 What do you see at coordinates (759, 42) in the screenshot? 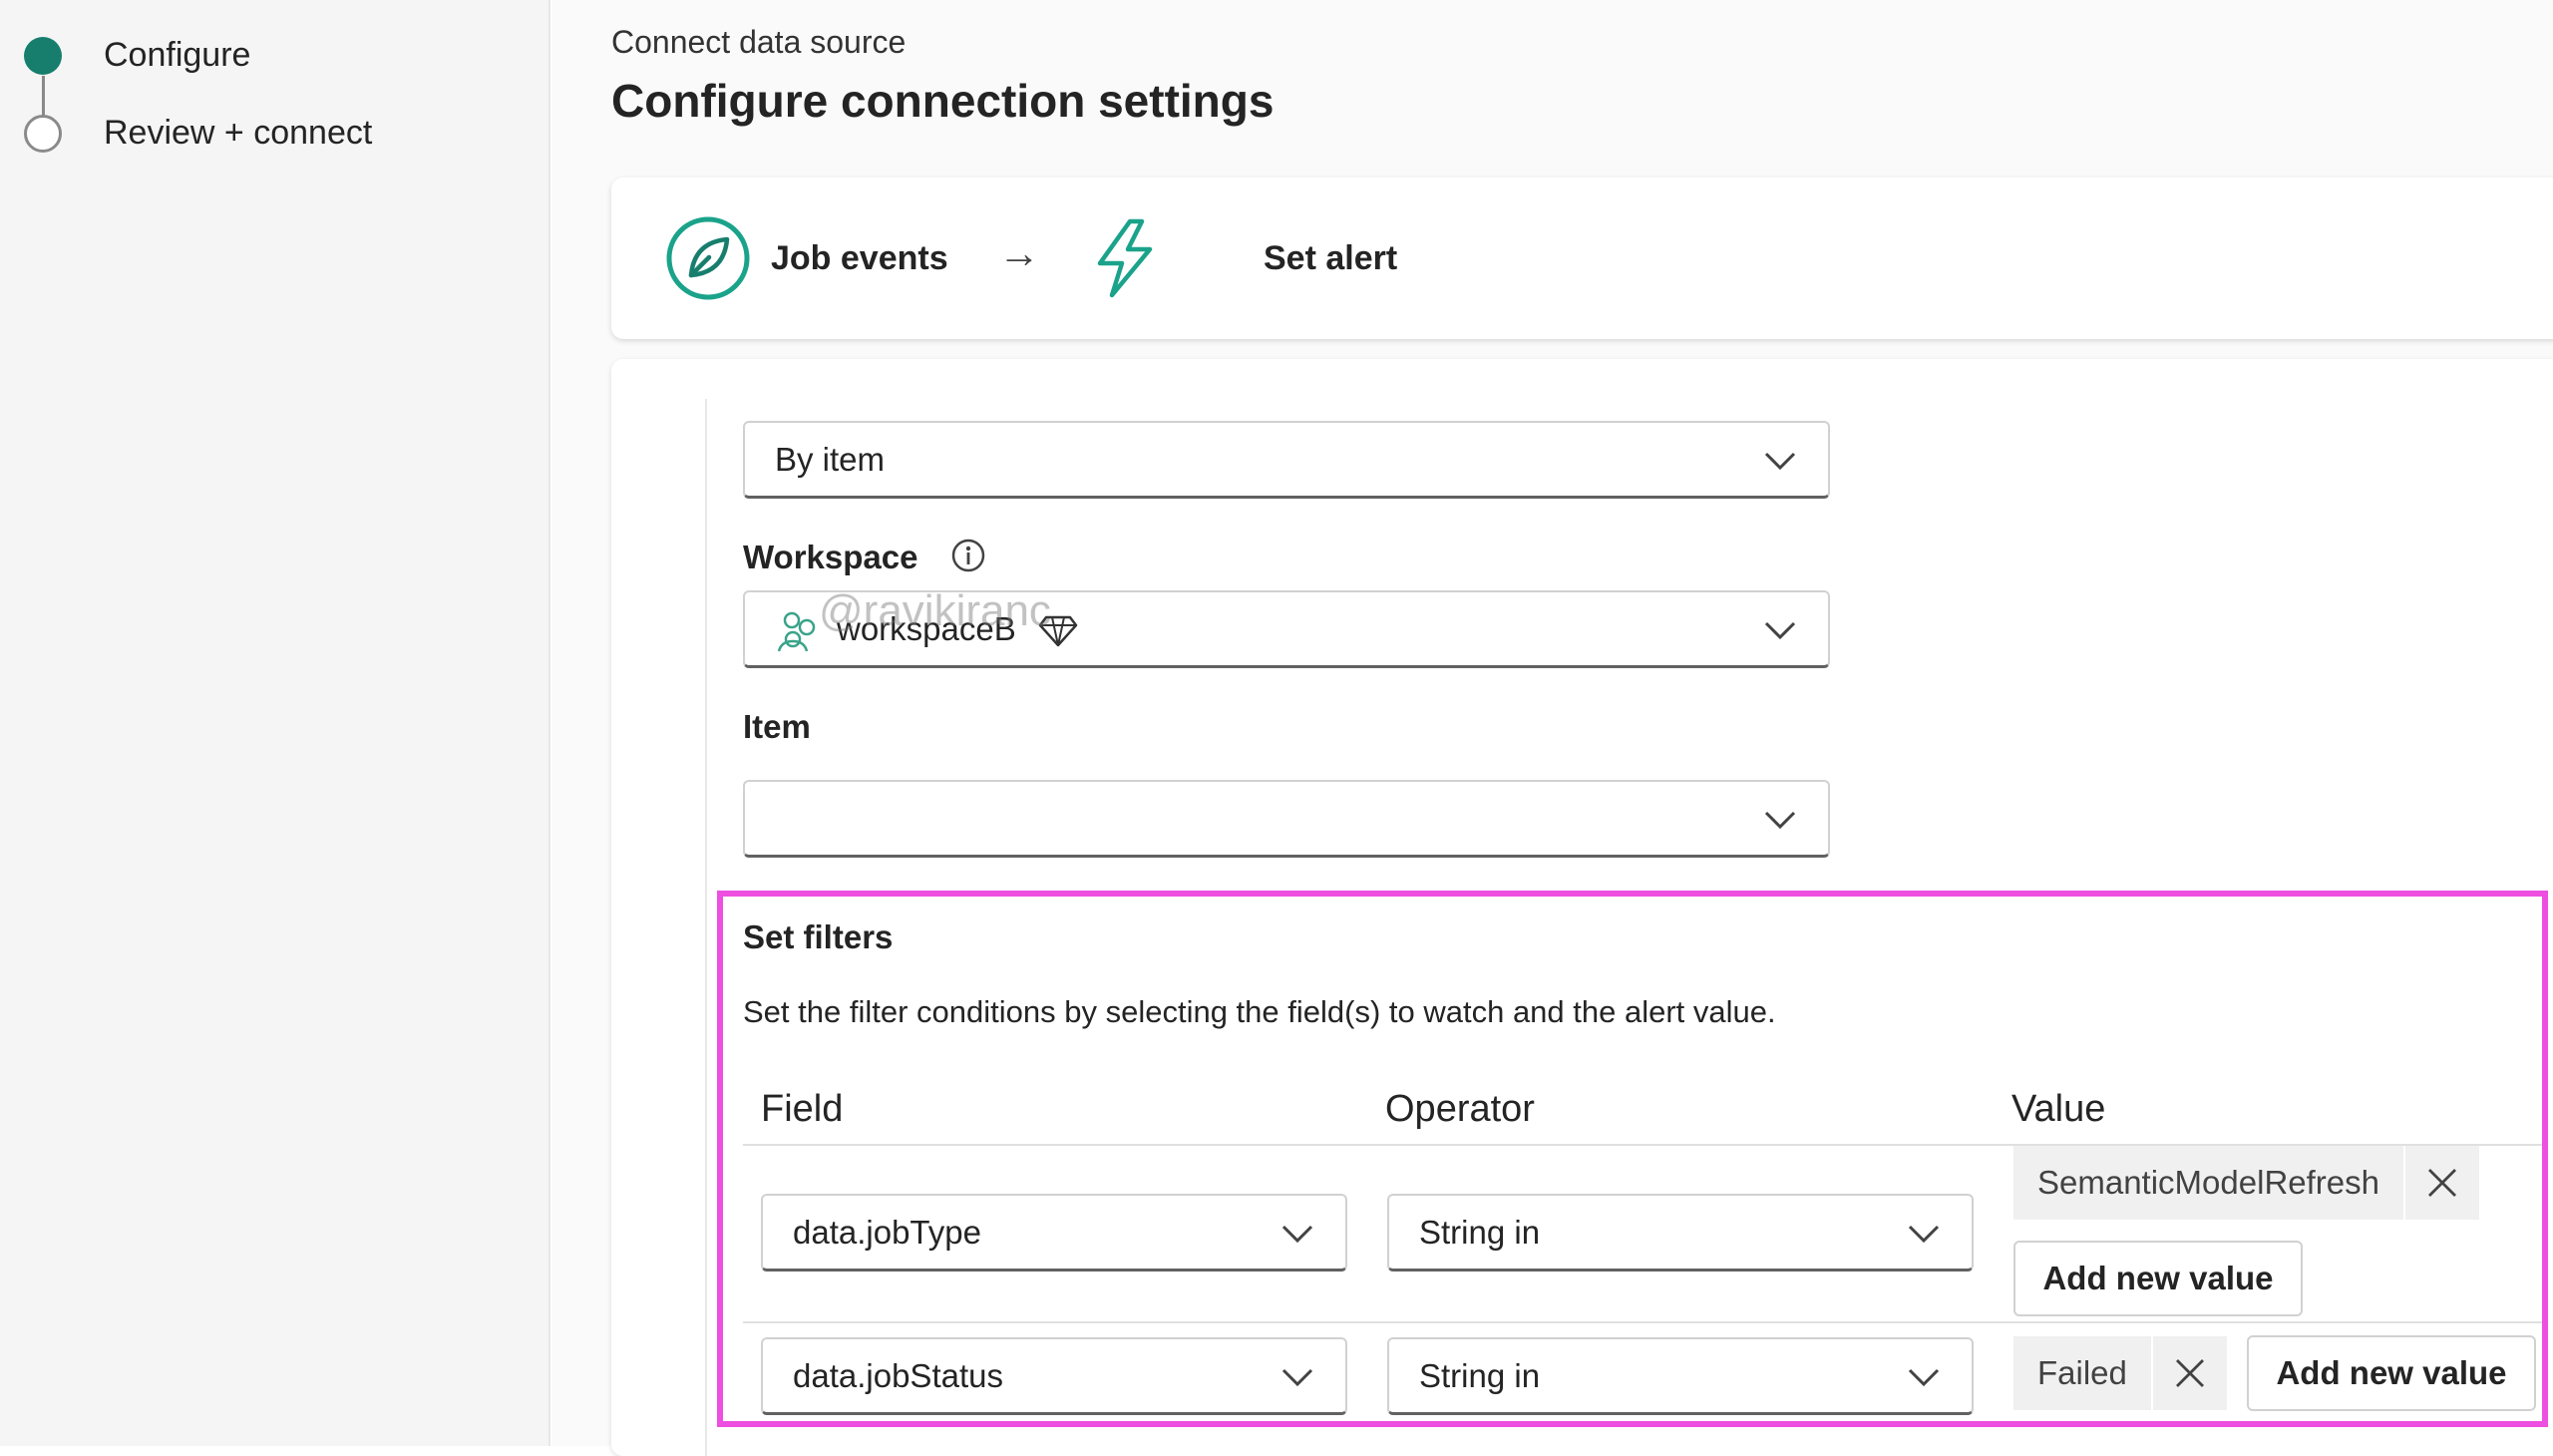
I see `breadcrumb: Connect data source` at bounding box center [759, 42].